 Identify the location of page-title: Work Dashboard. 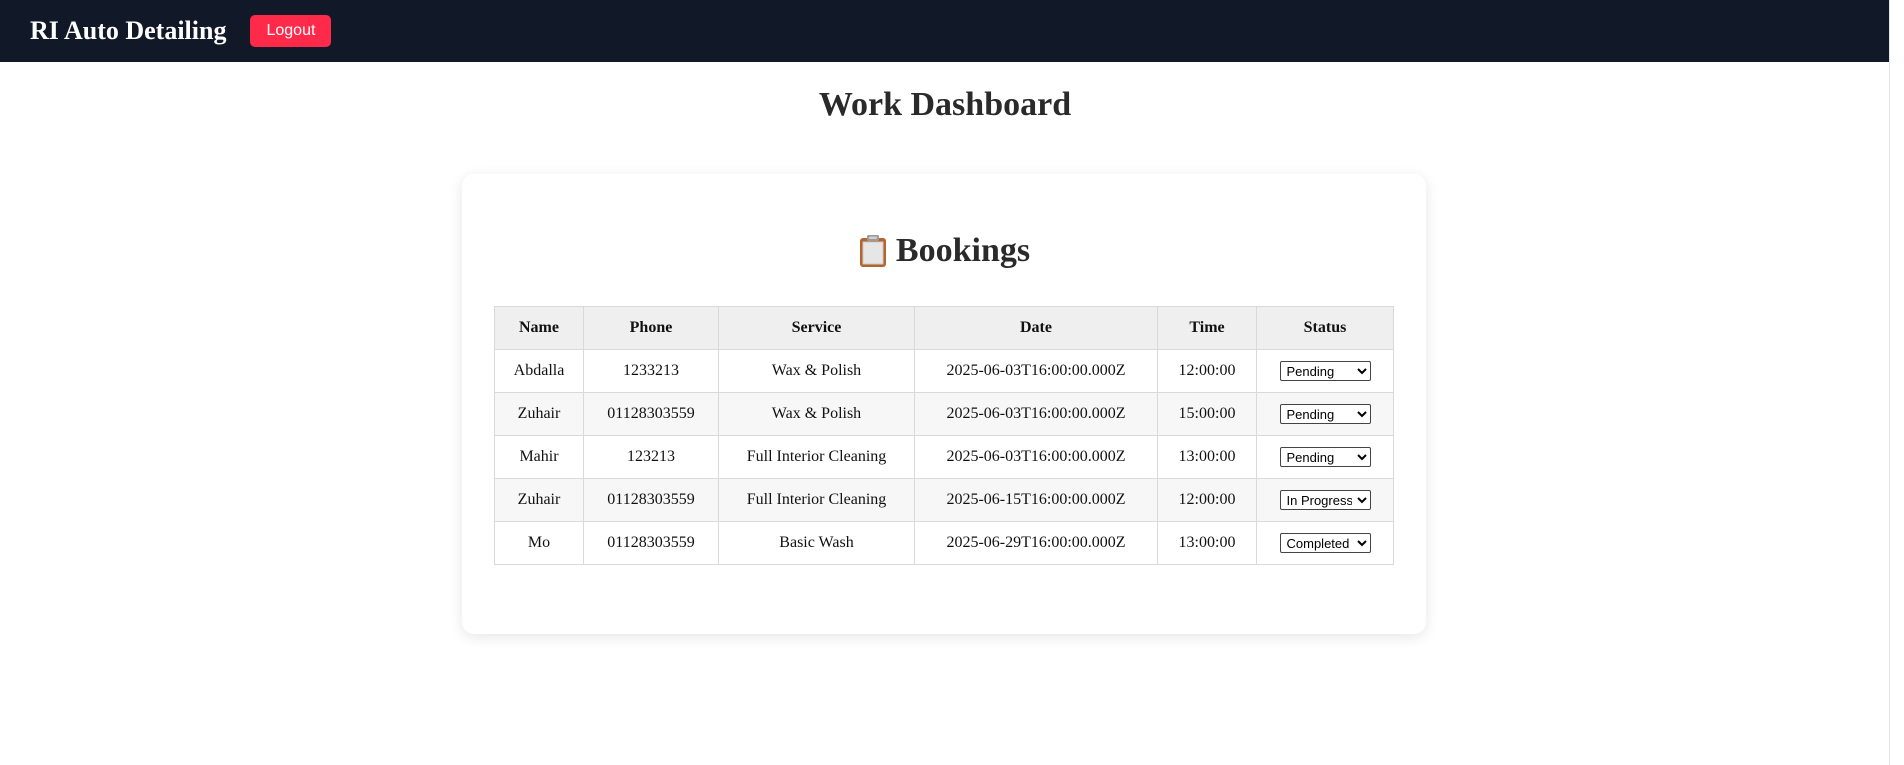
(945, 104).